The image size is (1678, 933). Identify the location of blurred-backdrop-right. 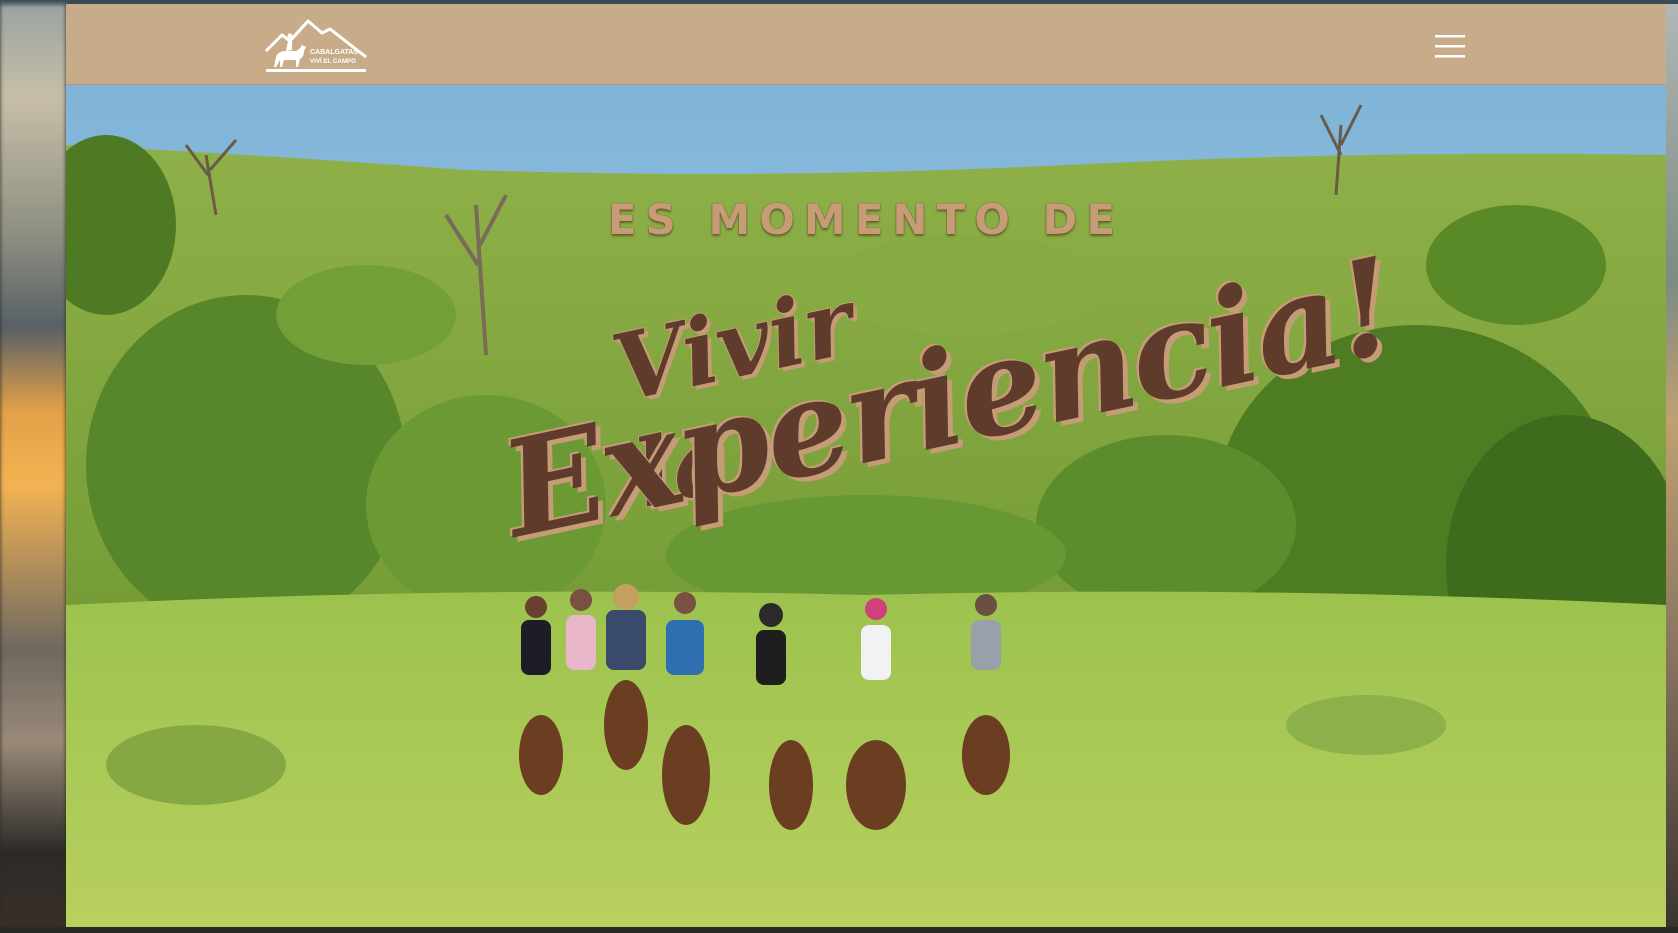
(1672, 465).